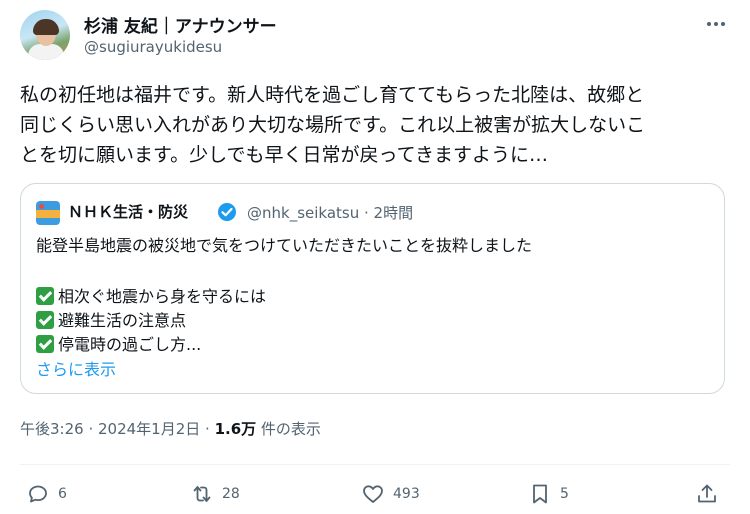  What do you see at coordinates (373, 494) in the screenshot?
I see `heart-icon` at bounding box center [373, 494].